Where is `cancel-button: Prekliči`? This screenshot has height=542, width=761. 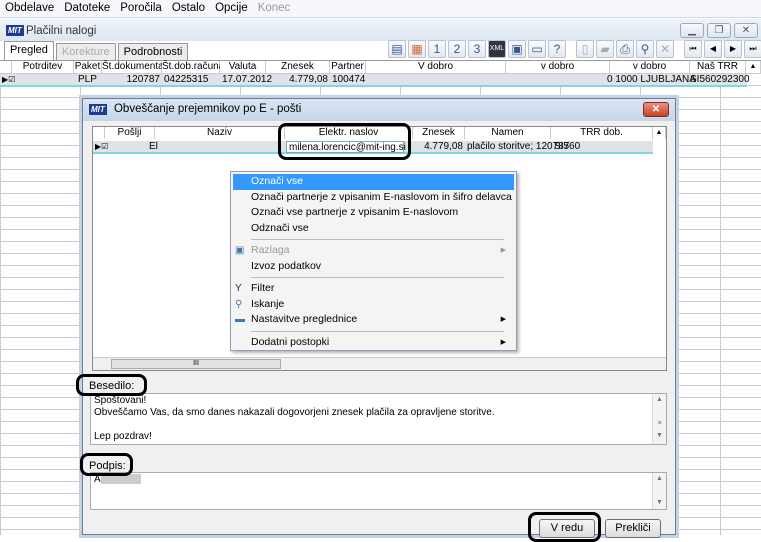
cancel-button: Prekliči is located at coordinates (633, 528).